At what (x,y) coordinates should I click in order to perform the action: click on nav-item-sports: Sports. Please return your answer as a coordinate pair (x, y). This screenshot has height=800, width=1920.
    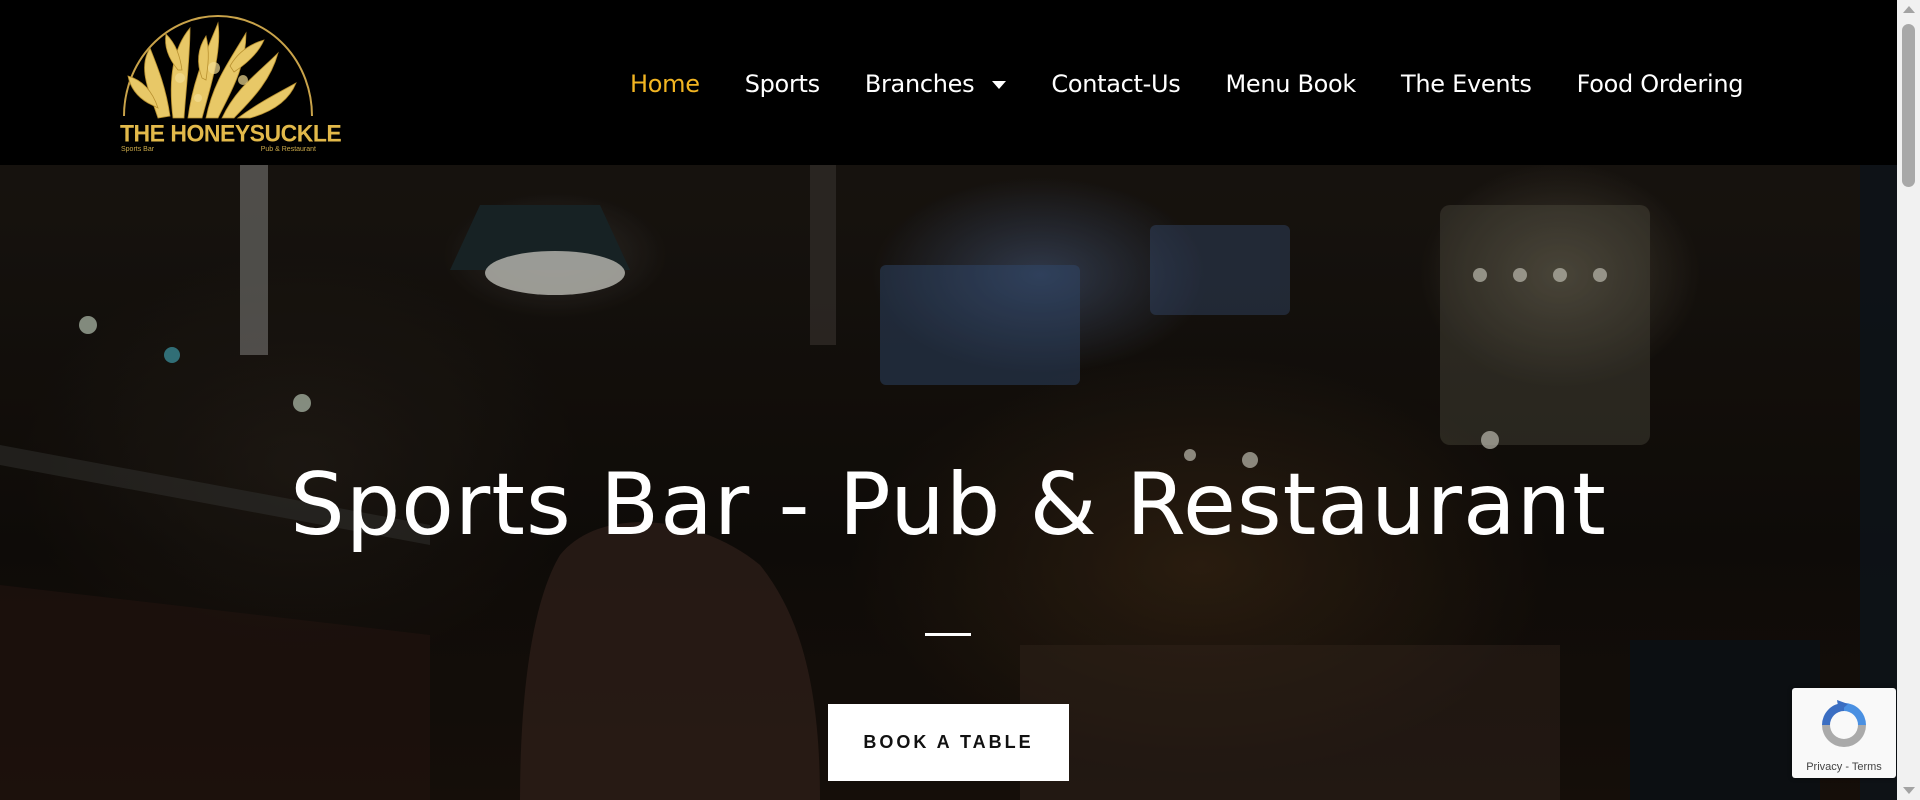
    Looking at the image, I should click on (782, 84).